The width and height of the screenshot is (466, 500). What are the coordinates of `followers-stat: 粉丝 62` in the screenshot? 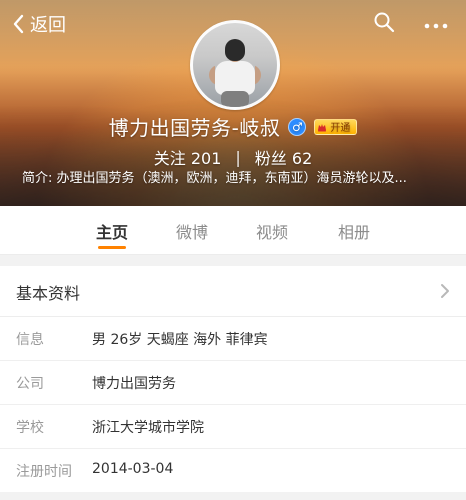 It's located at (283, 157).